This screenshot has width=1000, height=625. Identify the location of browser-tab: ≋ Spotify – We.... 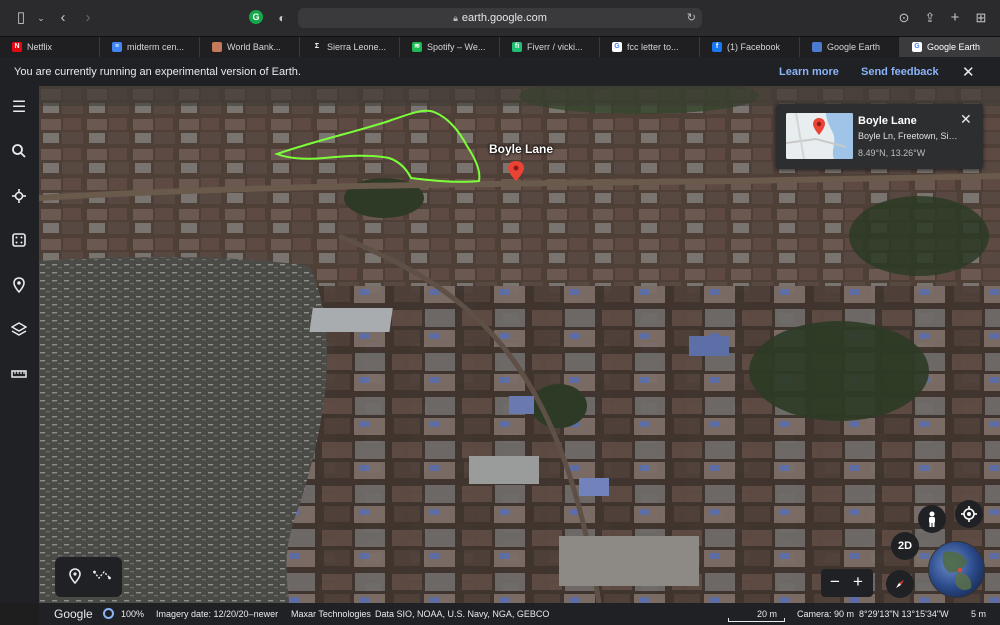
(450, 47).